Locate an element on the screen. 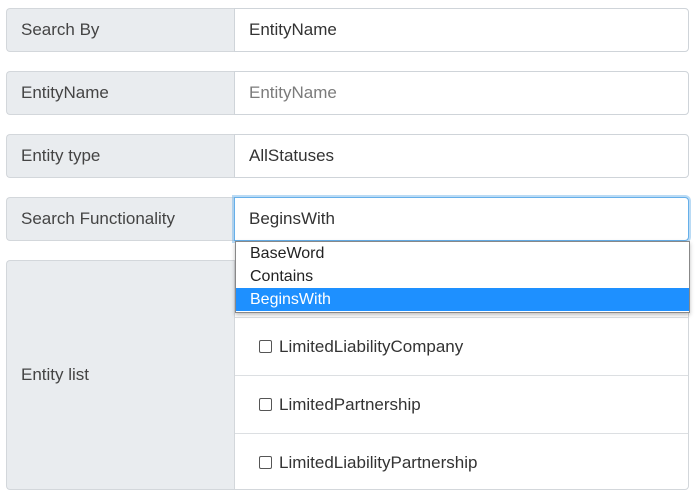  dropdown-option-beginswith: BeginsWith is located at coordinates (462, 299).